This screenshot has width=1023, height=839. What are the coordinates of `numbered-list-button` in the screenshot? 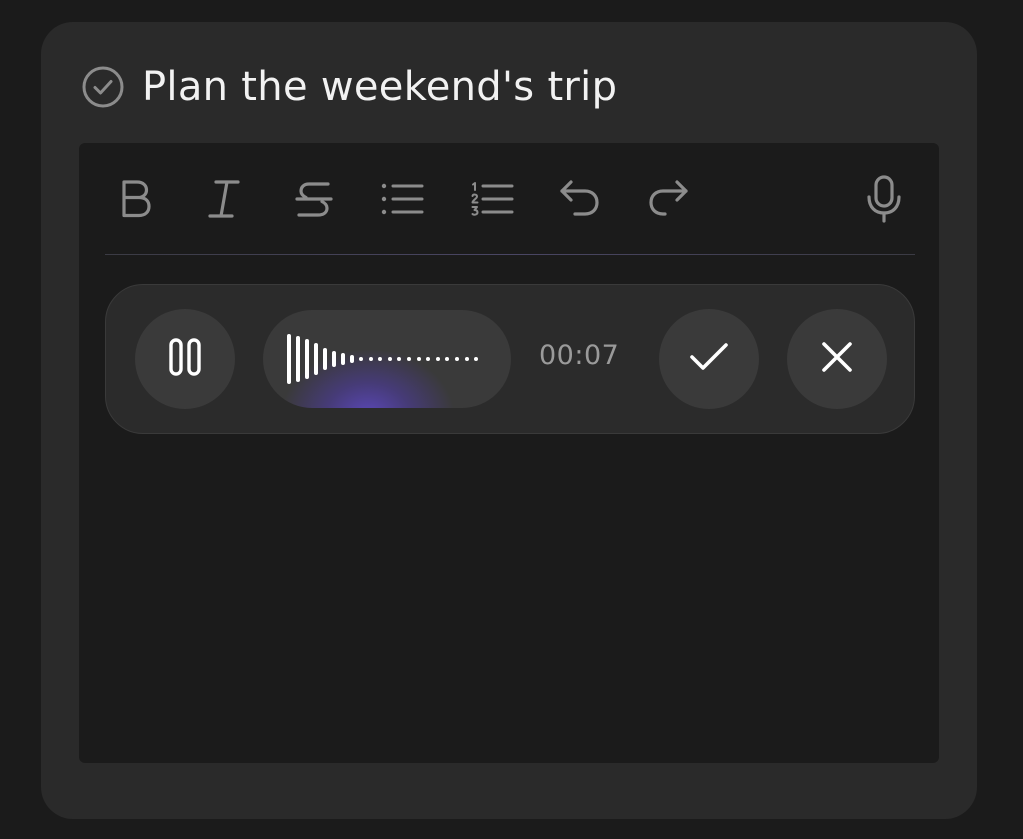 It's located at (492, 201).